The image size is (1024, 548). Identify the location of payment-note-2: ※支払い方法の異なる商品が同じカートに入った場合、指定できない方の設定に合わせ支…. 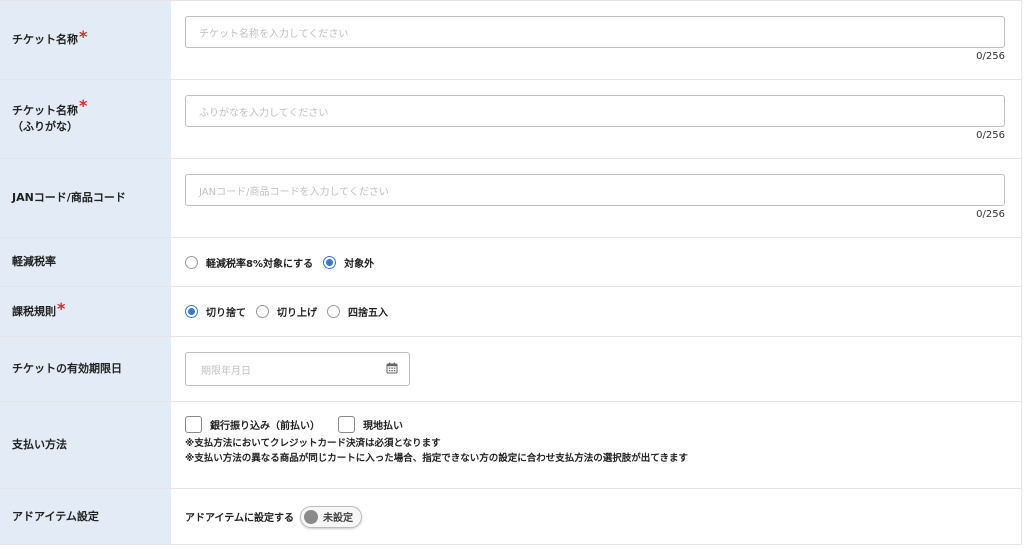
(436, 458).